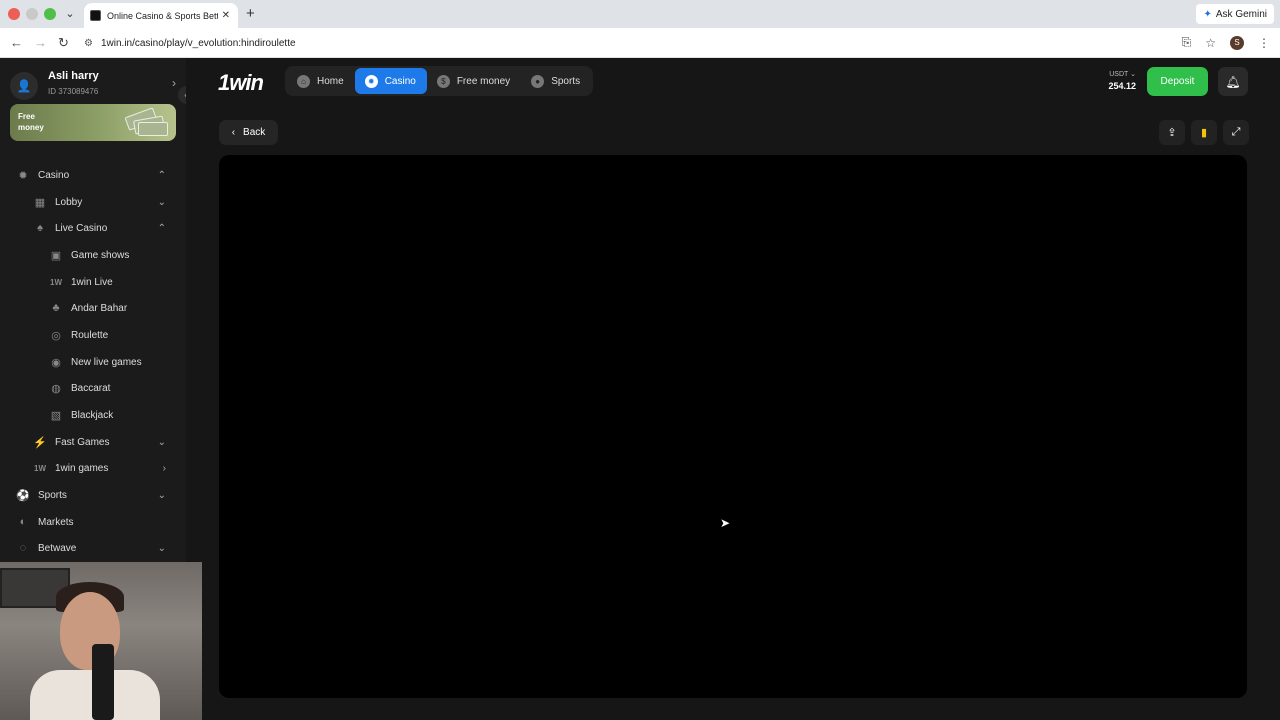  Describe the element at coordinates (31, 122) in the screenshot. I see `free-money-label: Free money` at that location.